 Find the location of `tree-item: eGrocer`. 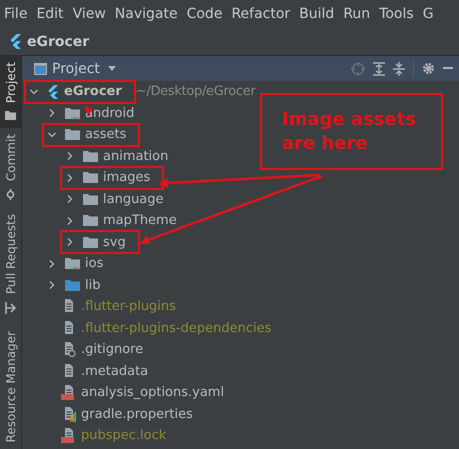

tree-item: eGrocer is located at coordinates (93, 92).